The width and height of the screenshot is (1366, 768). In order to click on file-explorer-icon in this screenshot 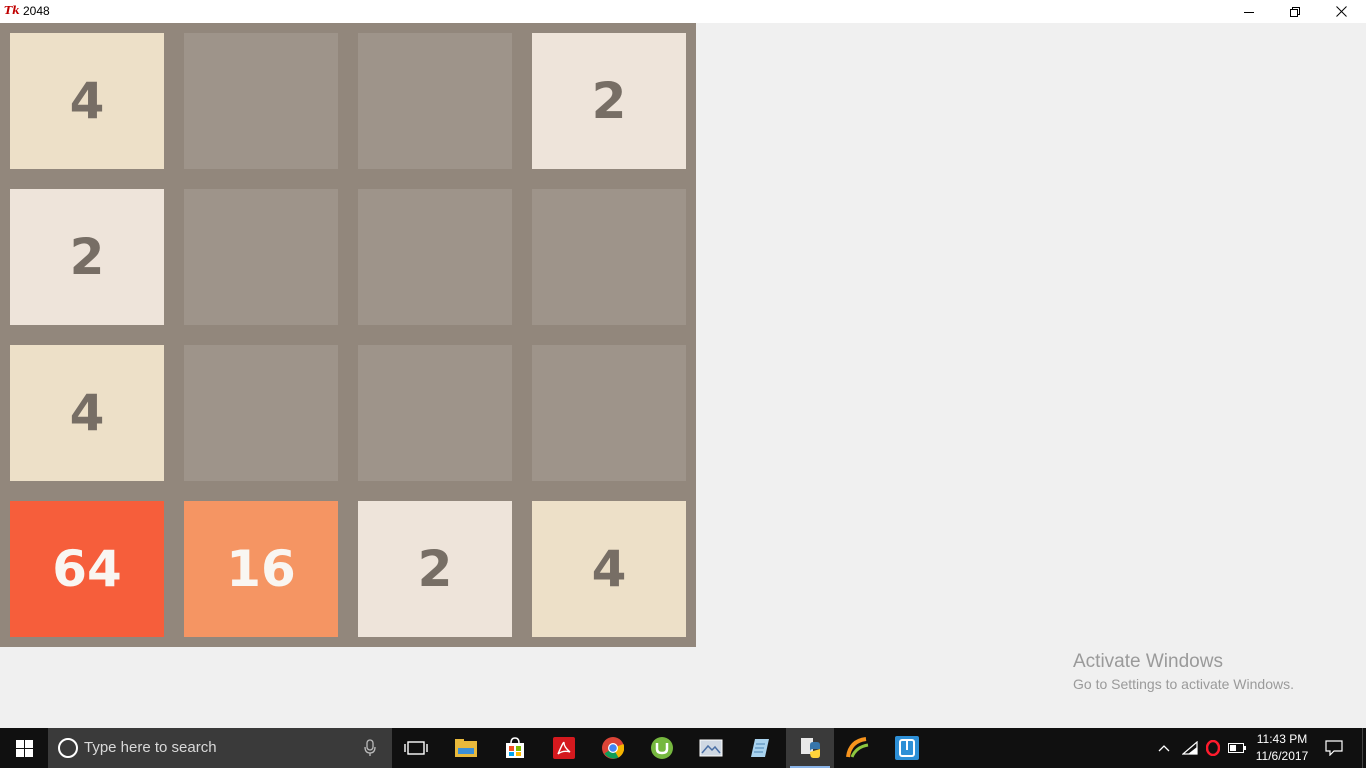, I will do `click(466, 748)`.